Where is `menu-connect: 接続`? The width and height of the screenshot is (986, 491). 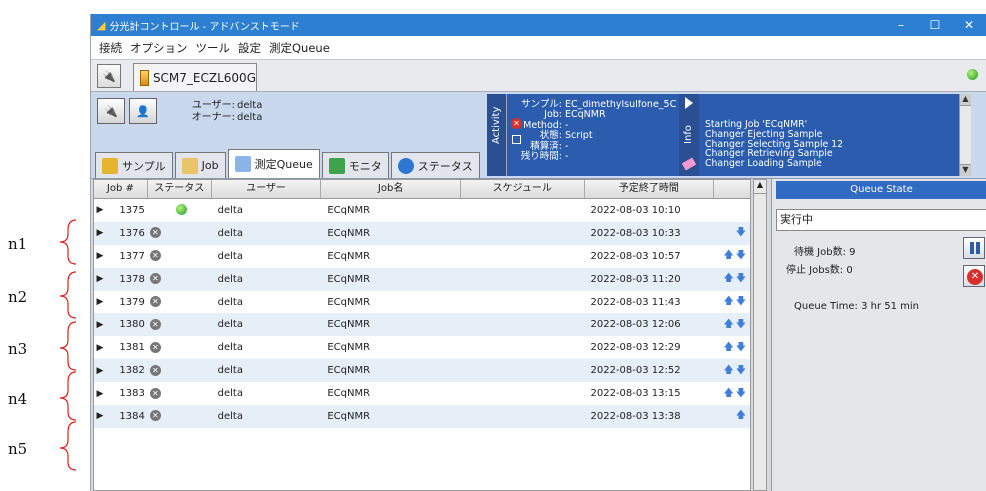 menu-connect: 接続 is located at coordinates (110, 48).